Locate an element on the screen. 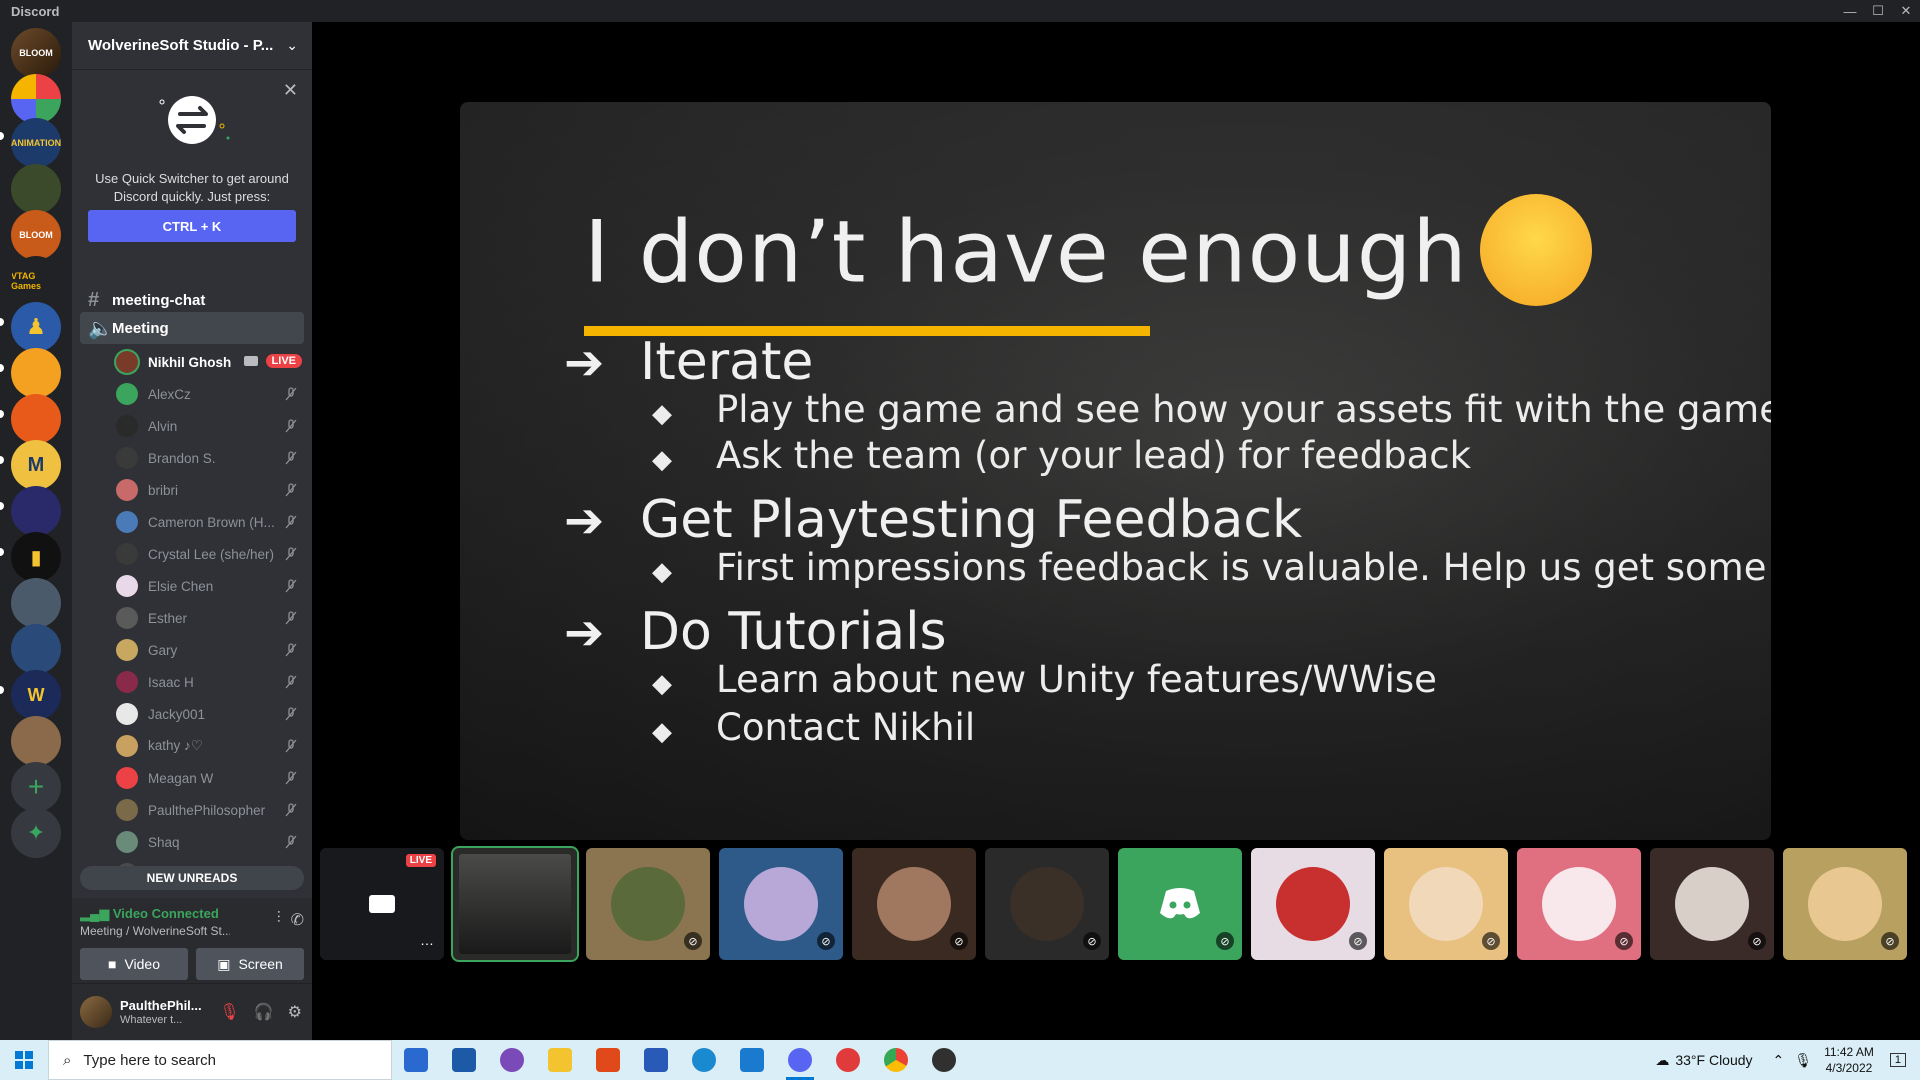 This screenshot has height=1080, width=1920. participant-tile is located at coordinates (515, 904).